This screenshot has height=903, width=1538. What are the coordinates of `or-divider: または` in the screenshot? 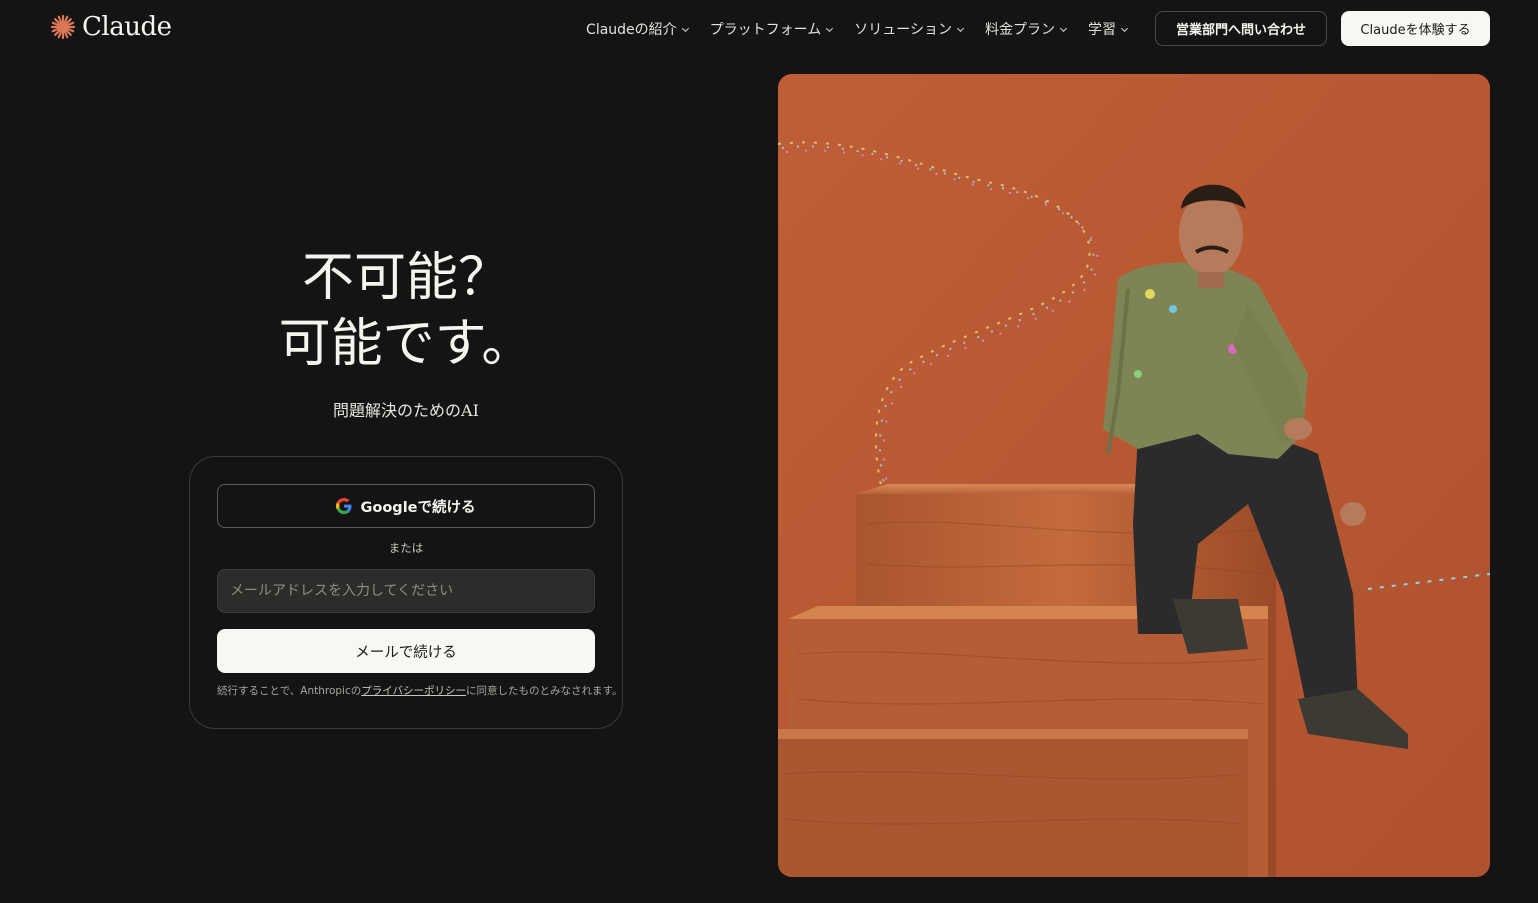 It's located at (406, 548).